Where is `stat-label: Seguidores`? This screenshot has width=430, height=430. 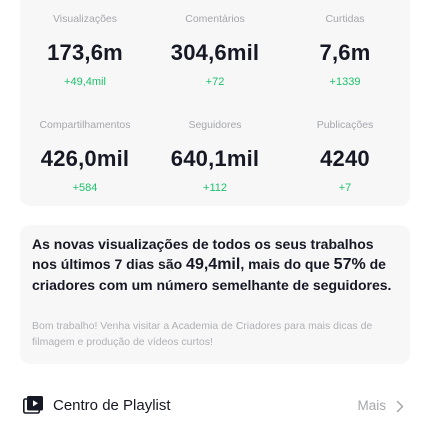 stat-label: Seguidores is located at coordinates (215, 125).